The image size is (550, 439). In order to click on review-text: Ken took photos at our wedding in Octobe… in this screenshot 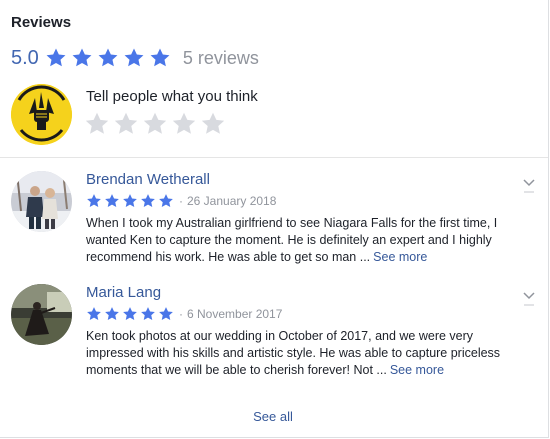, I will do `click(306, 353)`.